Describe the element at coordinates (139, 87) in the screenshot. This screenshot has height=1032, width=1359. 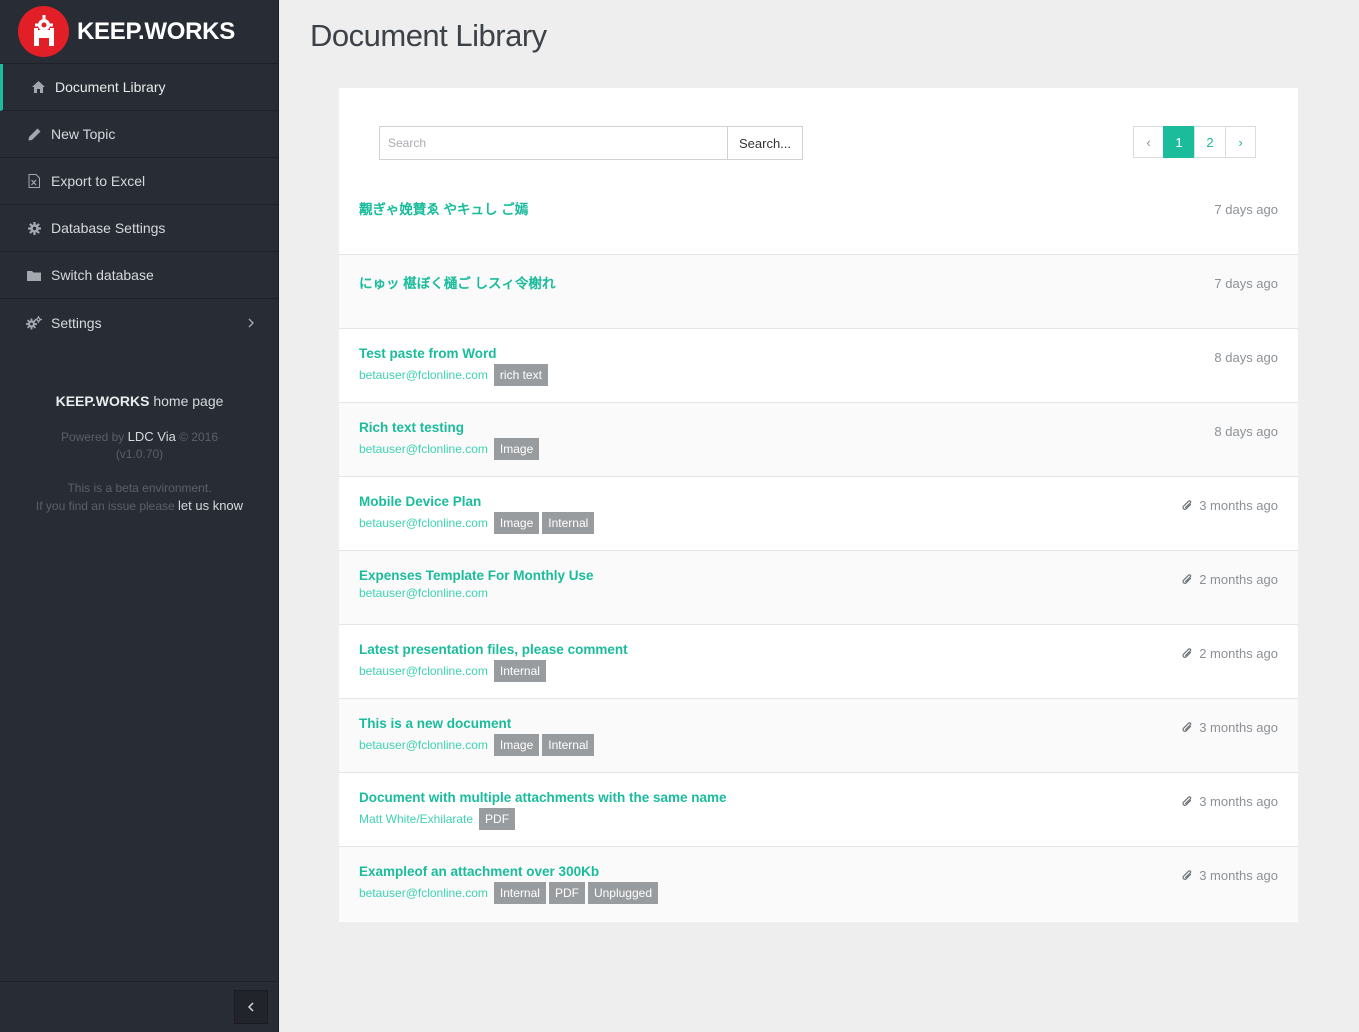
I see `sidebar-item-document-library: Document Library` at that location.